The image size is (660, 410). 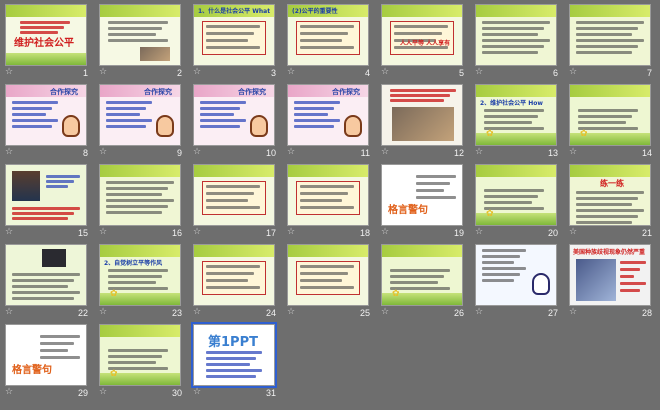 I want to click on slide-thumbnail-11: 合作探究 ☆ 11, so click(x=331, y=122).